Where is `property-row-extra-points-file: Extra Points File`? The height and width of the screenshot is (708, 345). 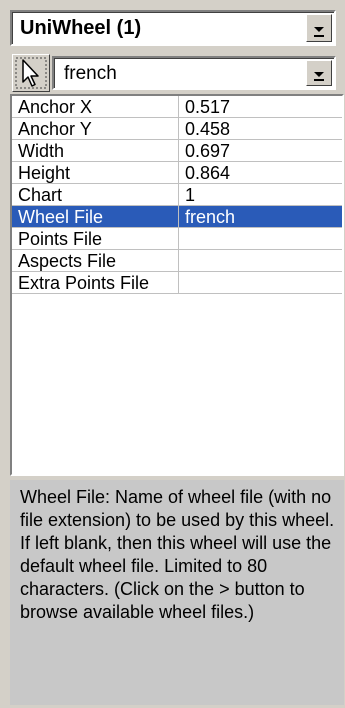 property-row-extra-points-file: Extra Points File is located at coordinates (177, 283).